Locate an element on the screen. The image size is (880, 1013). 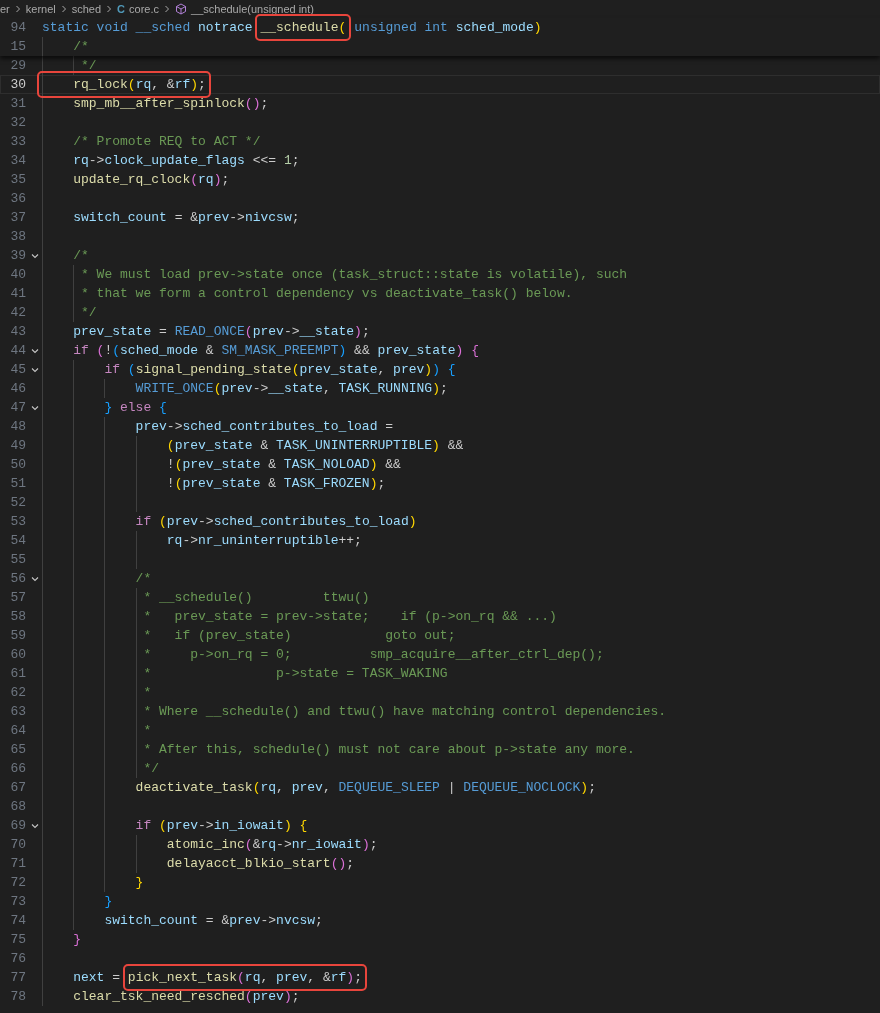
line-number: 74 is located at coordinates (18, 920).